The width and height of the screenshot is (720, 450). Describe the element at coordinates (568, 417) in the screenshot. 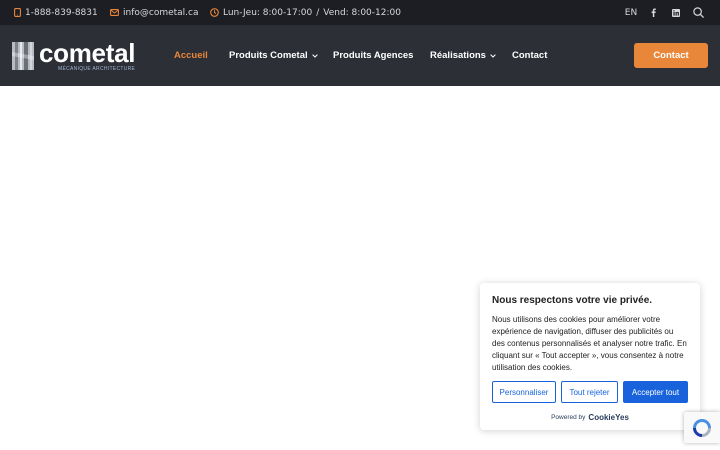

I see `powered-by-label: Powered by` at that location.